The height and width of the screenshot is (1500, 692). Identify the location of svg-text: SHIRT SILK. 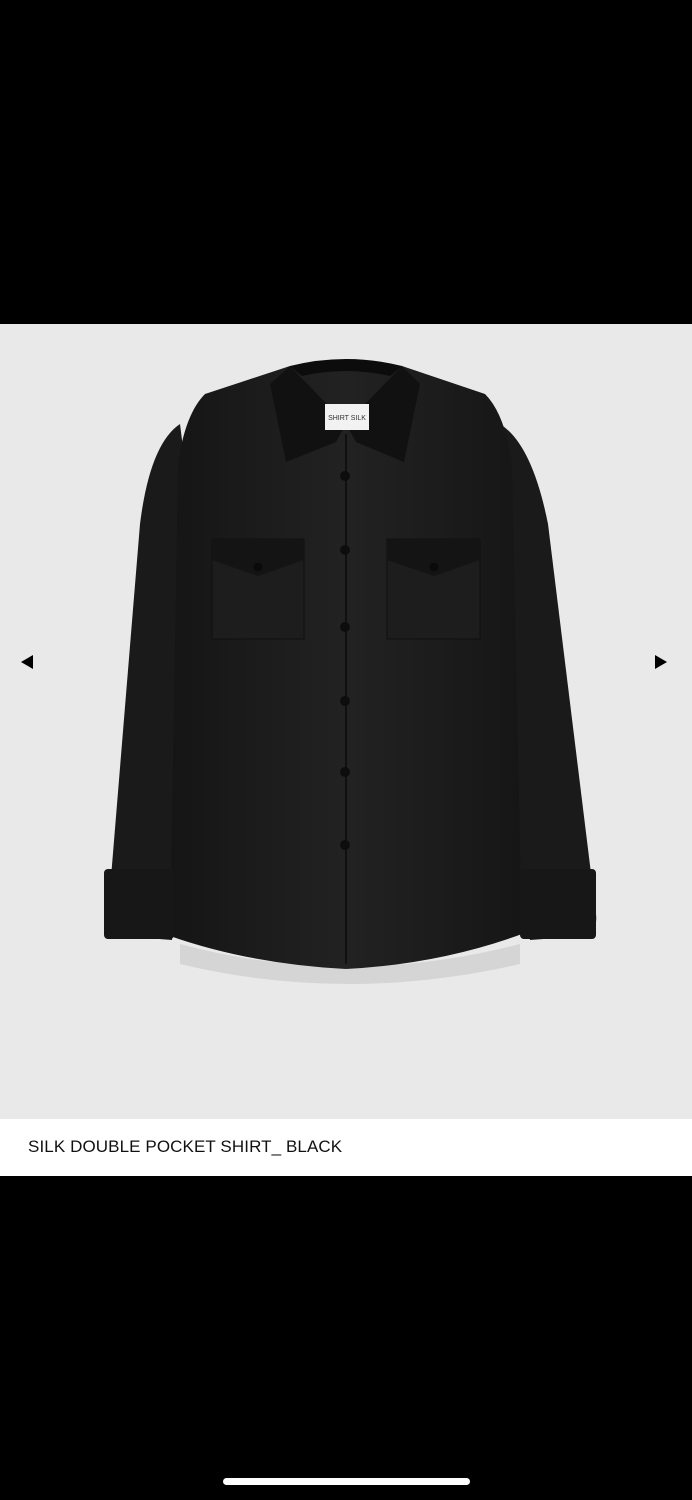
(347, 418).